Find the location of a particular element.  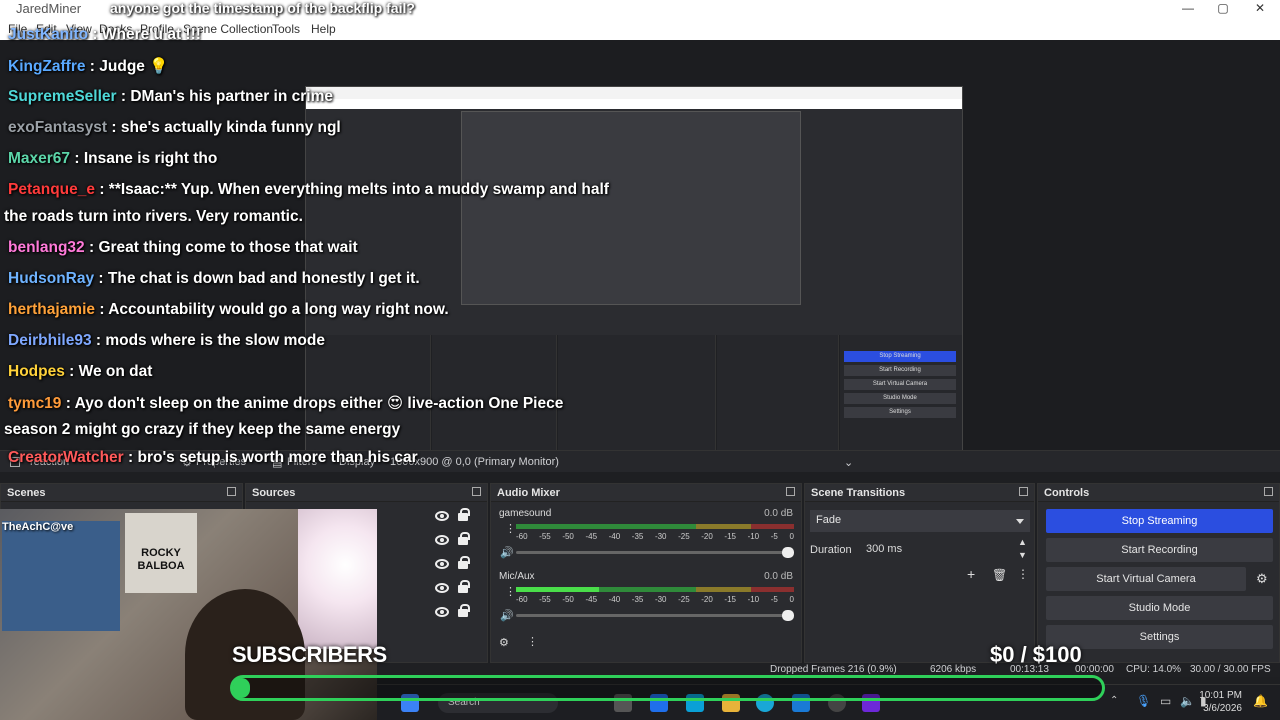

goal-amount: $0 / $100 is located at coordinates (1036, 654).